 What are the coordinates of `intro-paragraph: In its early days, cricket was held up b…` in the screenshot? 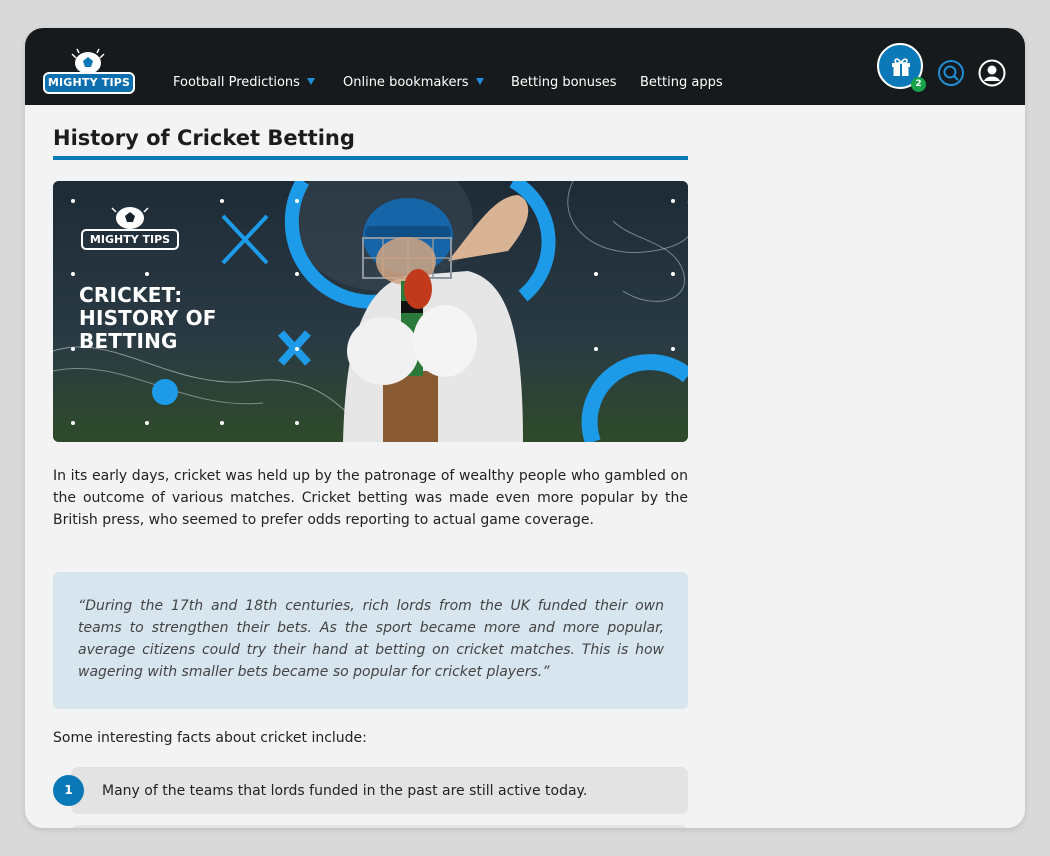 It's located at (370, 498).